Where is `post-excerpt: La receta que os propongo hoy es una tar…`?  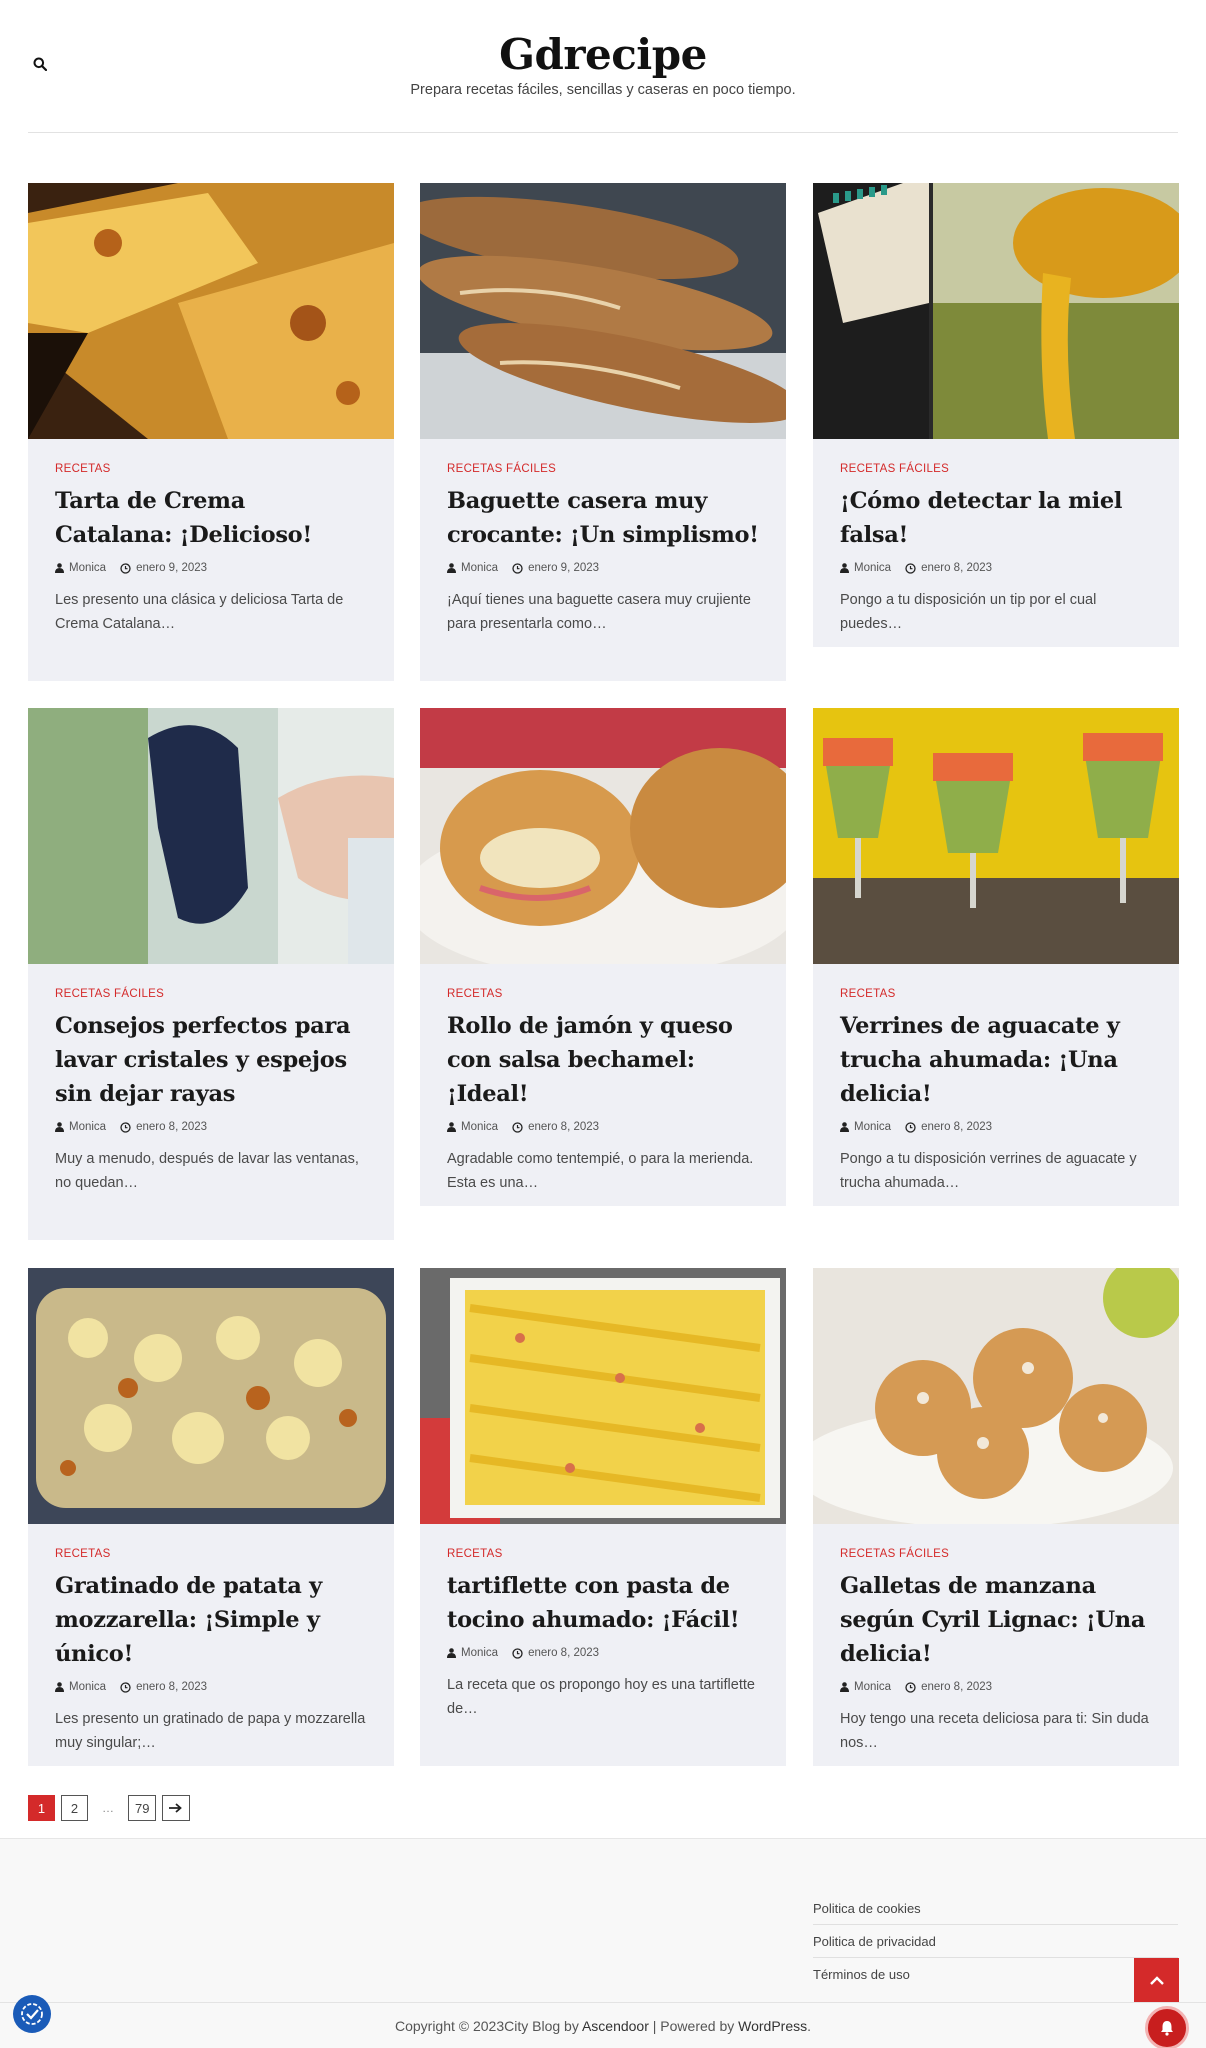
post-excerpt: La receta que os propongo hoy es una tar… is located at coordinates (601, 1697).